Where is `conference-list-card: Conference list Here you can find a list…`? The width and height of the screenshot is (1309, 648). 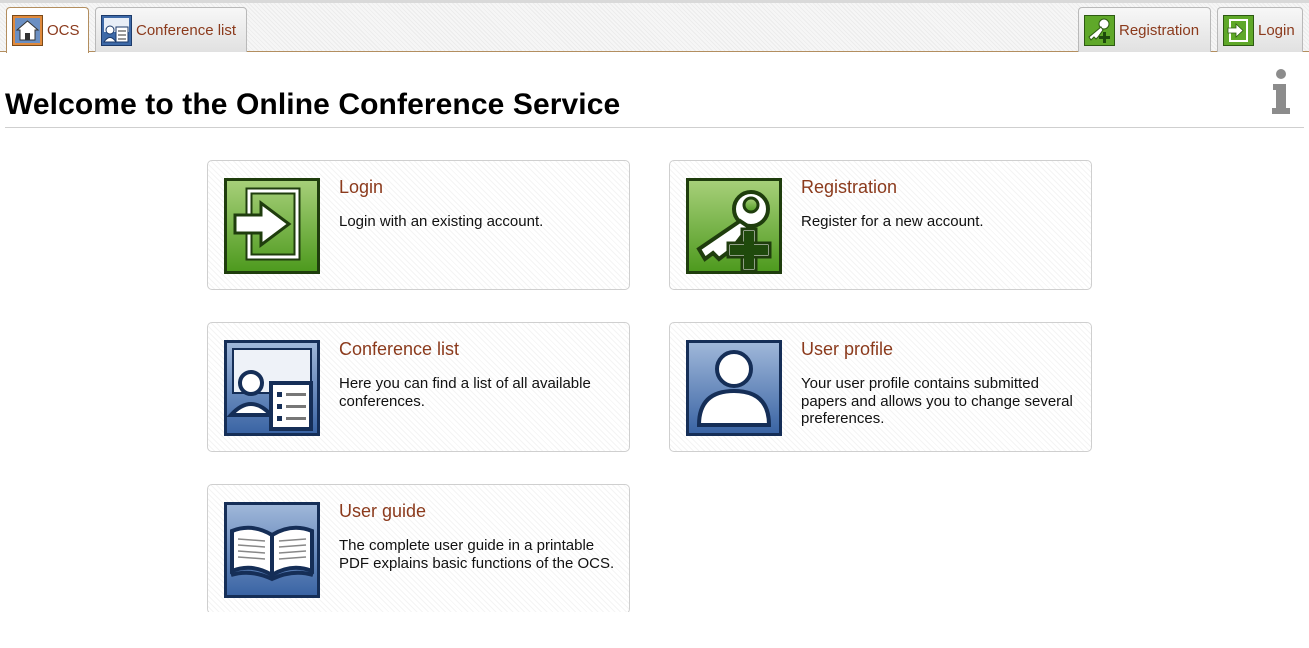 conference-list-card: Conference list Here you can find a list… is located at coordinates (418, 387).